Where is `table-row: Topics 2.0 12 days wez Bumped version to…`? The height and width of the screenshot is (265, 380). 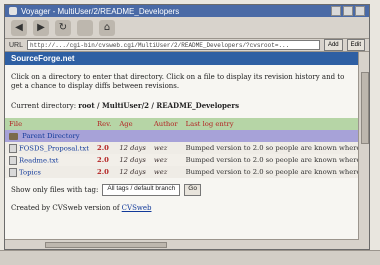
table-row: Topics 2.0 12 days wez Bumped version to… is located at coordinates (182, 172).